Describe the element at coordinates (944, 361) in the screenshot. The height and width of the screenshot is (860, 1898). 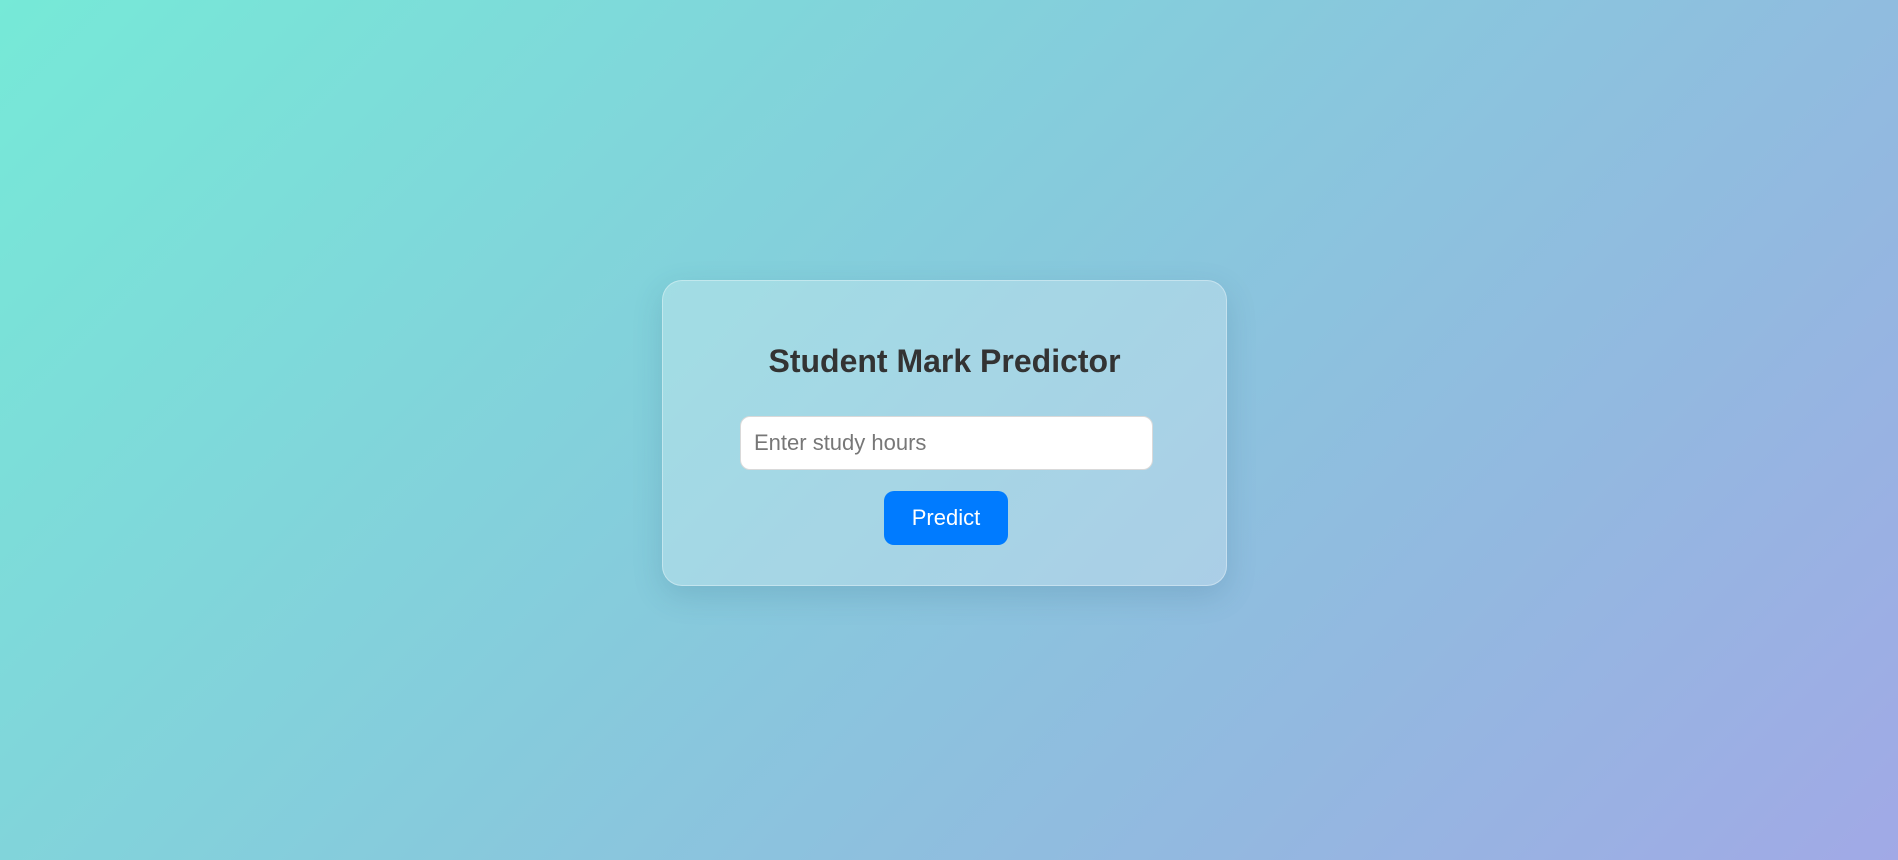
I see `page-title: Student Mark Predictor` at that location.